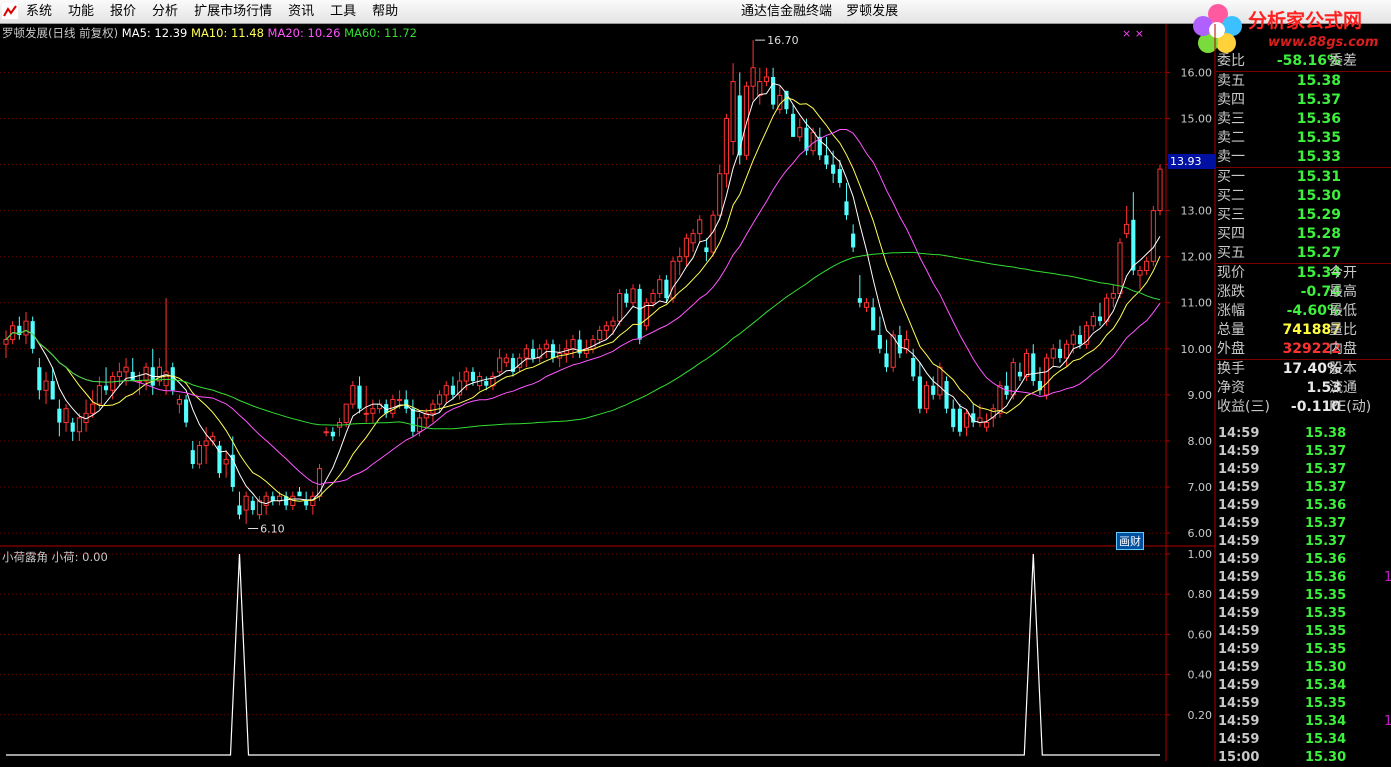  I want to click on buy-row-0-label: 买一, so click(1231, 177).